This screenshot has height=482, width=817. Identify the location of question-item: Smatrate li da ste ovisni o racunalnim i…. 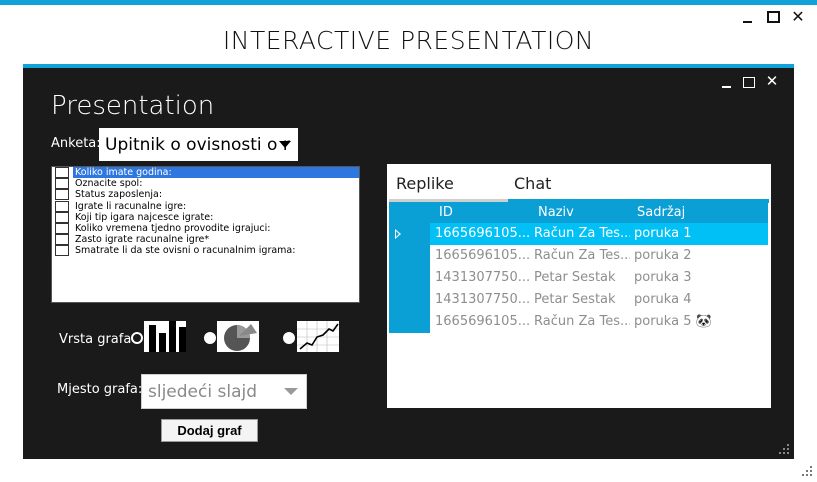
(205, 251).